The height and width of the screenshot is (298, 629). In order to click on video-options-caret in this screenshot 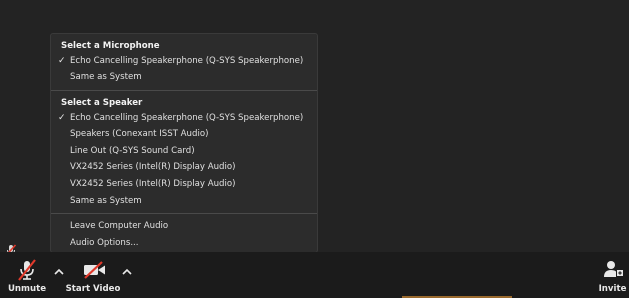, I will do `click(127, 272)`.